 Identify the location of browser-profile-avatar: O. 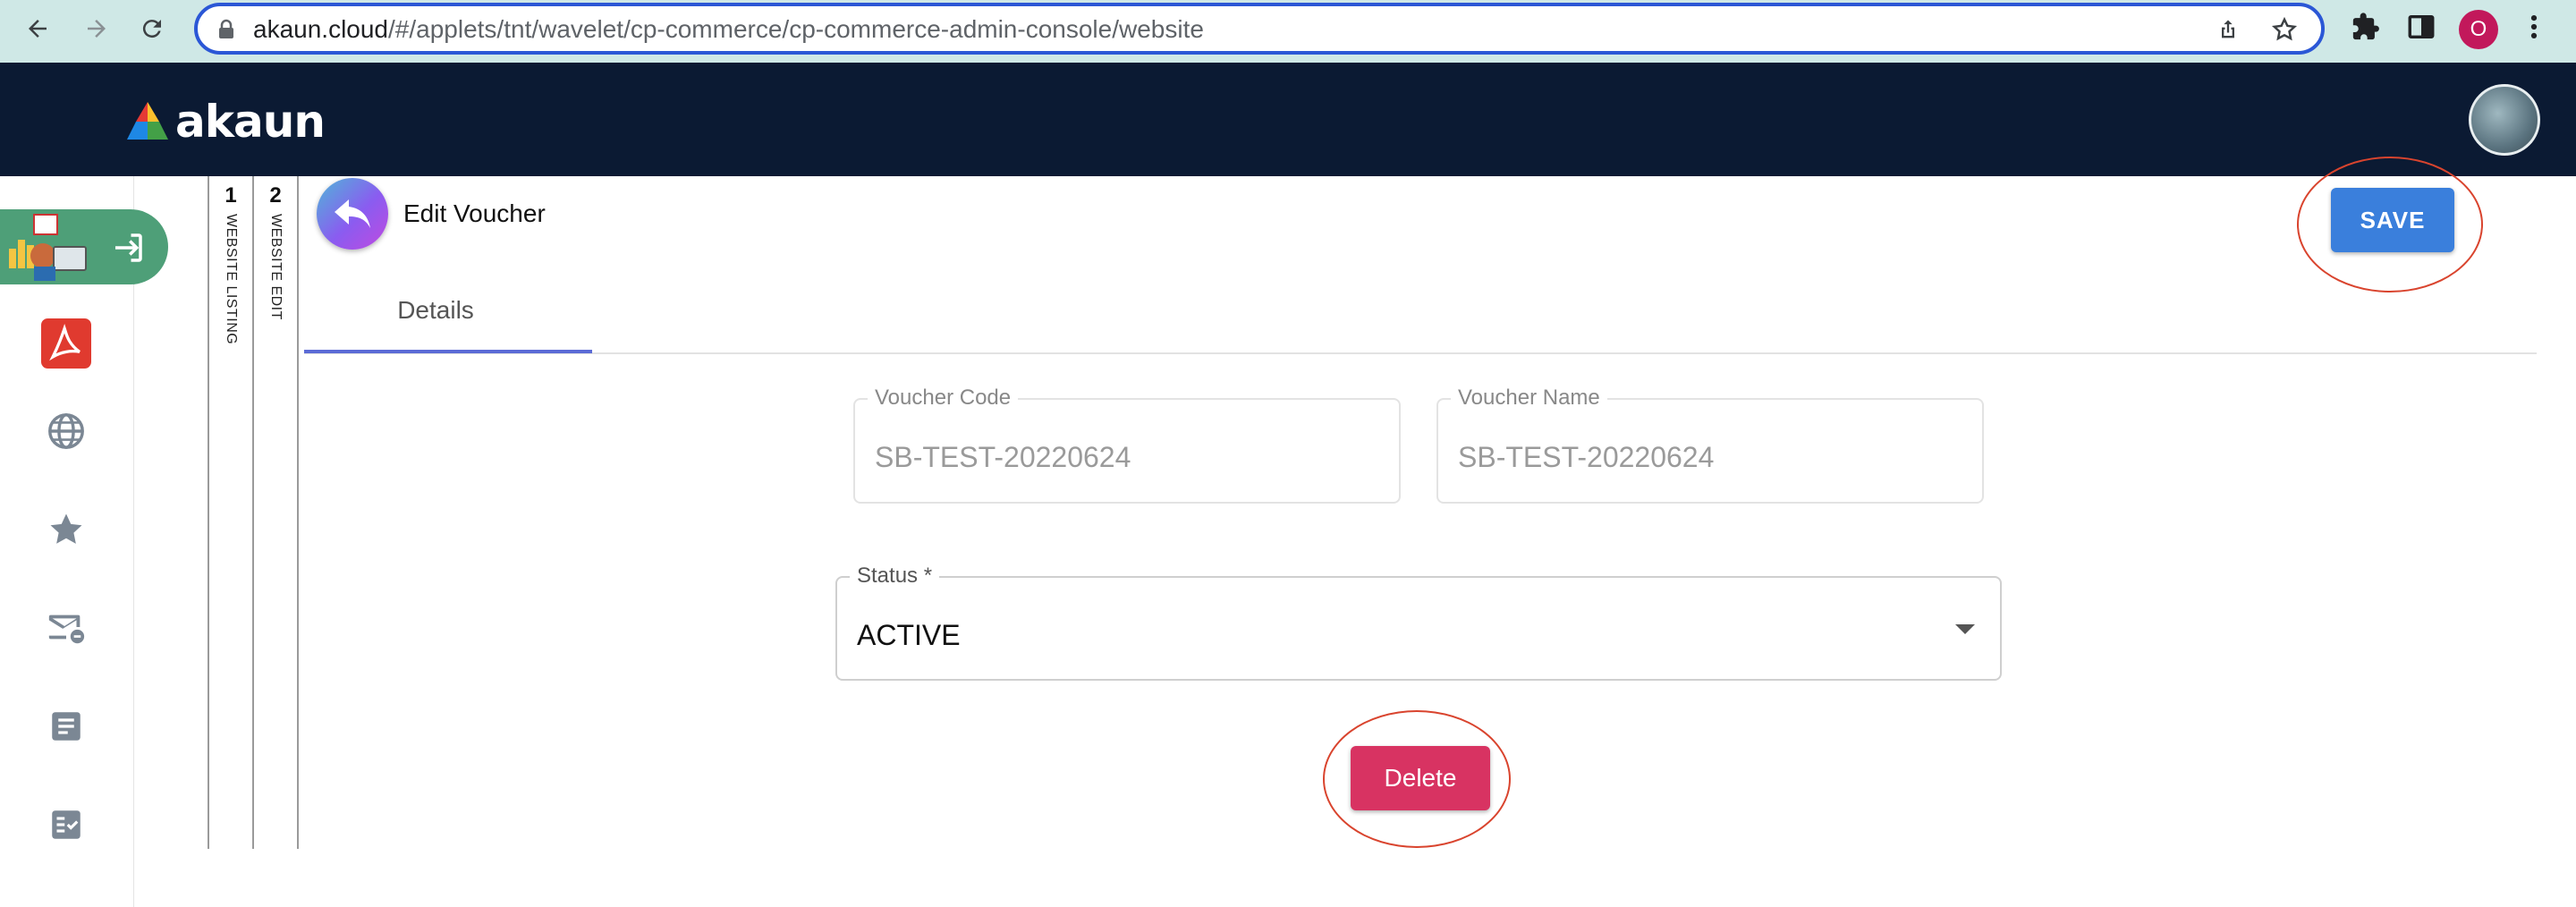
(2478, 29).